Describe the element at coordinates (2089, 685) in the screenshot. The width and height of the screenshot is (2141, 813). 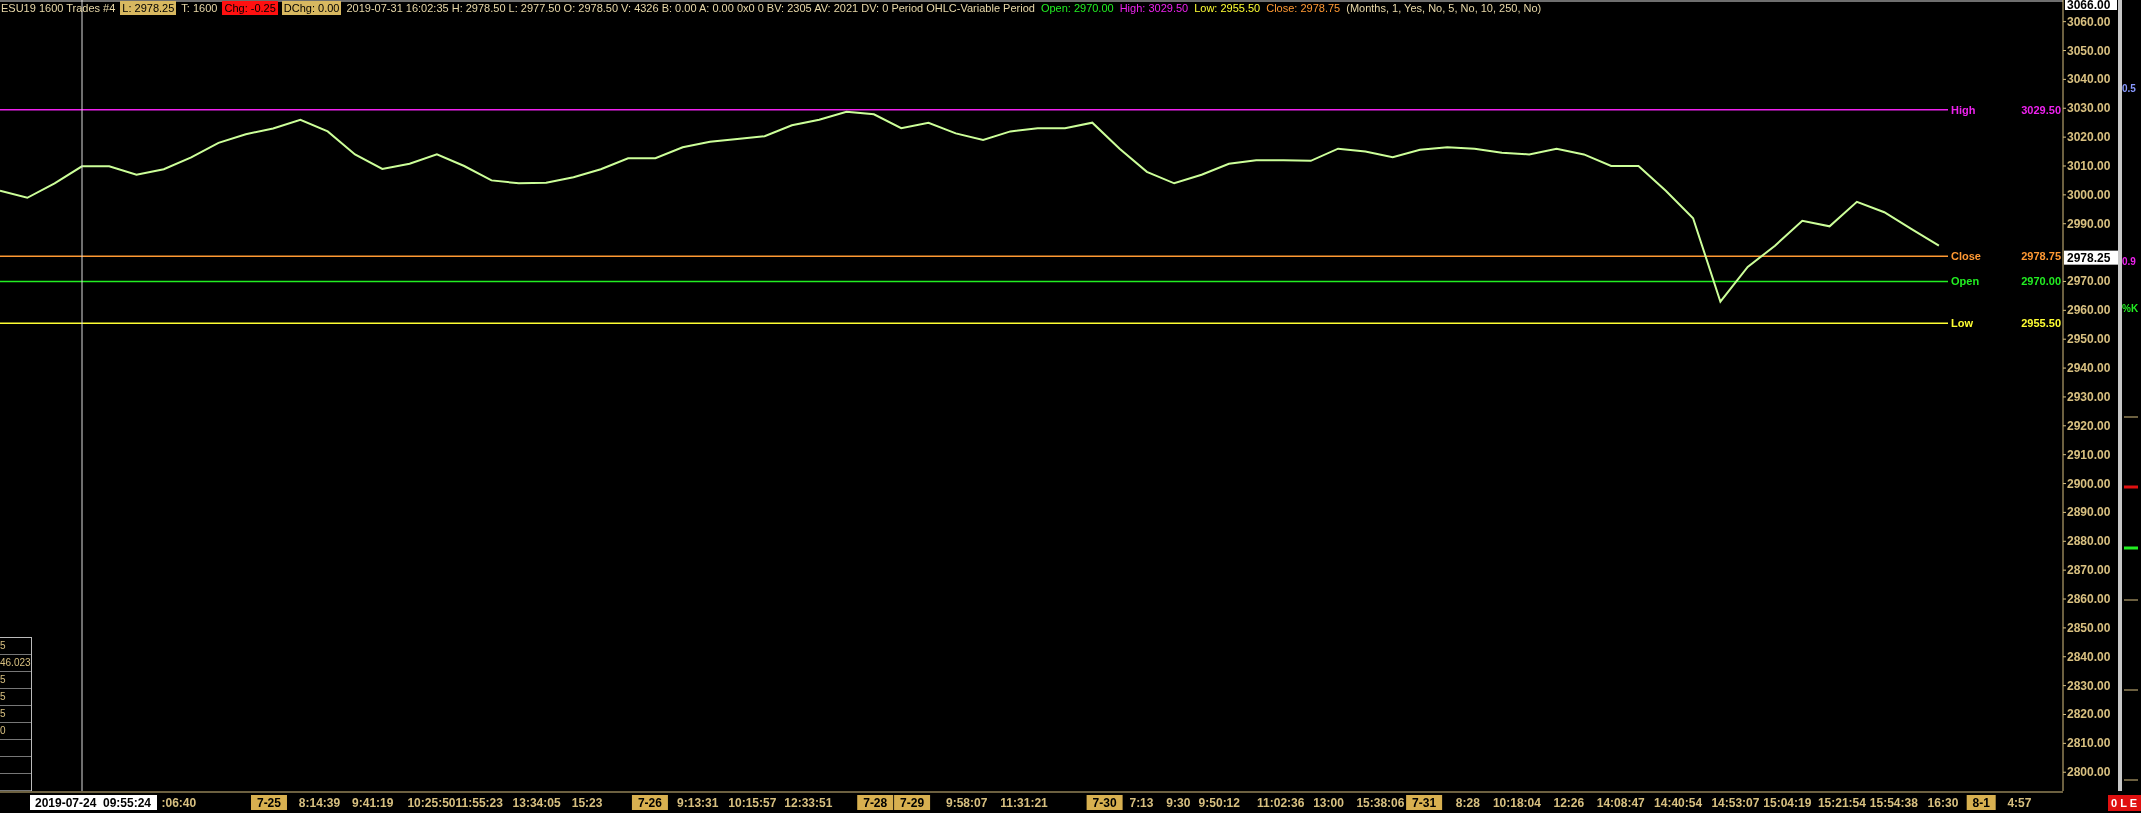
I see `price-tick-label: 2830.00` at that location.